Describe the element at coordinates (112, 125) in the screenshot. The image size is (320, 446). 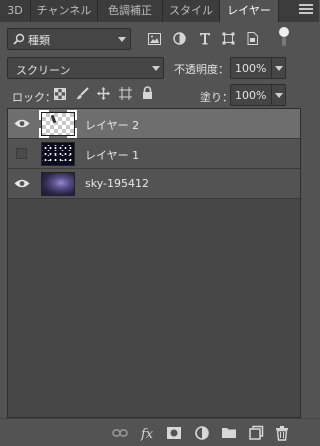
I see `layer-name: レイヤー 2` at that location.